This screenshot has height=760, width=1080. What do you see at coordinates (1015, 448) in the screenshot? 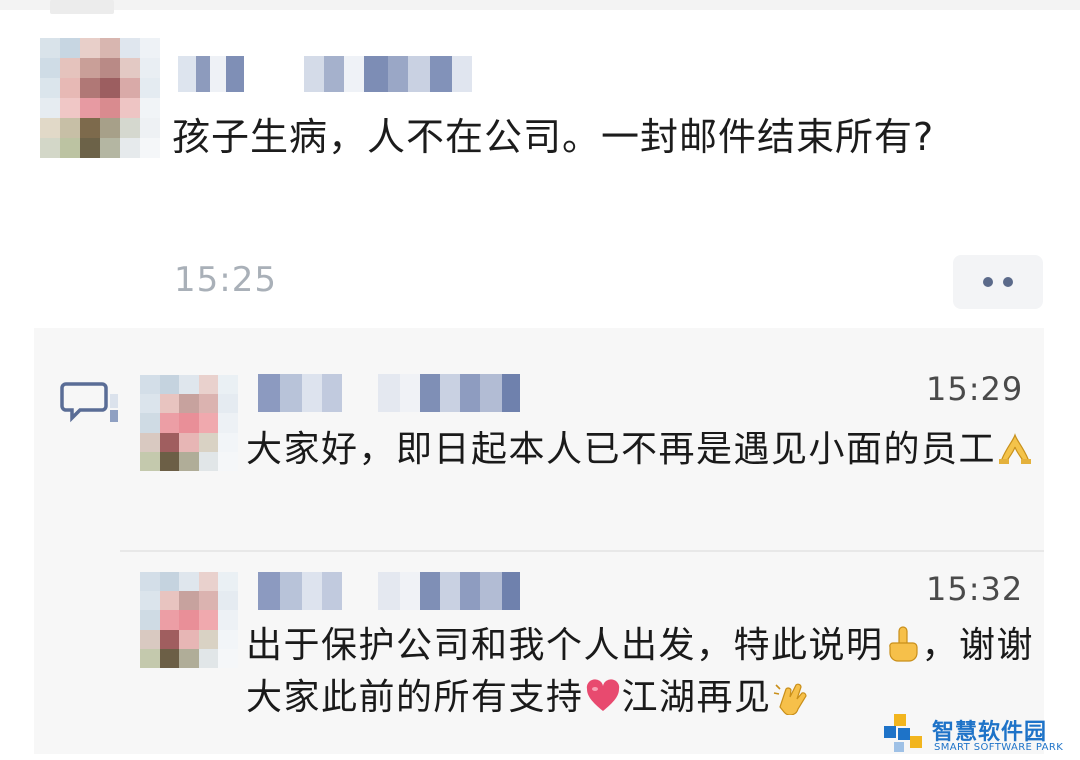
I see `pray-hands-icon` at bounding box center [1015, 448].